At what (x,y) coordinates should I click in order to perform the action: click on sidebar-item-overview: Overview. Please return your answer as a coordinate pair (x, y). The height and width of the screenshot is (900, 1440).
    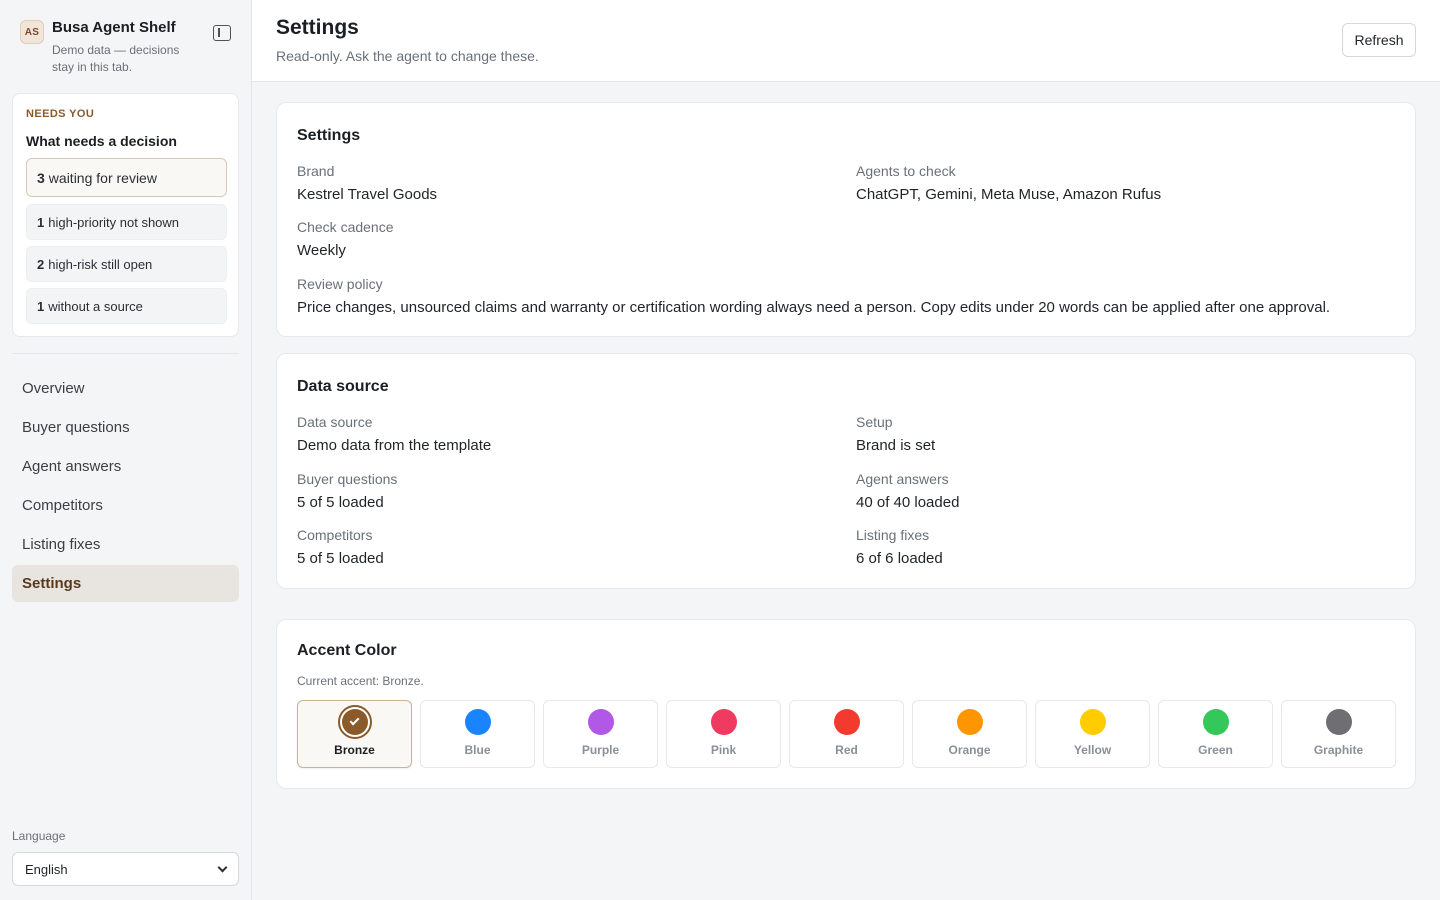
    Looking at the image, I should click on (125, 388).